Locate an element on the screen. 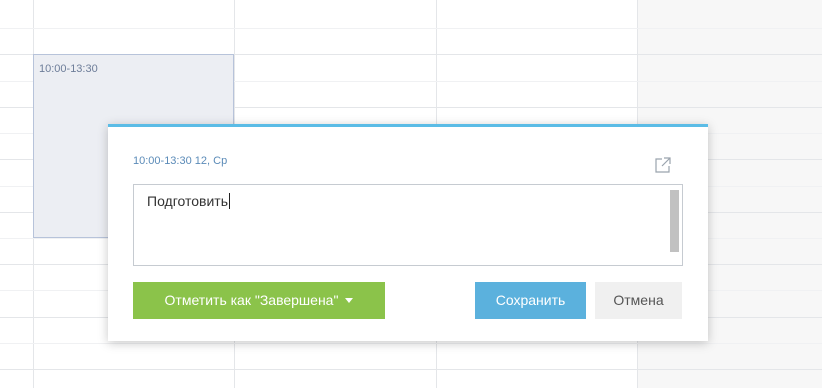  popup-date-label: 10:00-13:30 12, Ср is located at coordinates (180, 161).